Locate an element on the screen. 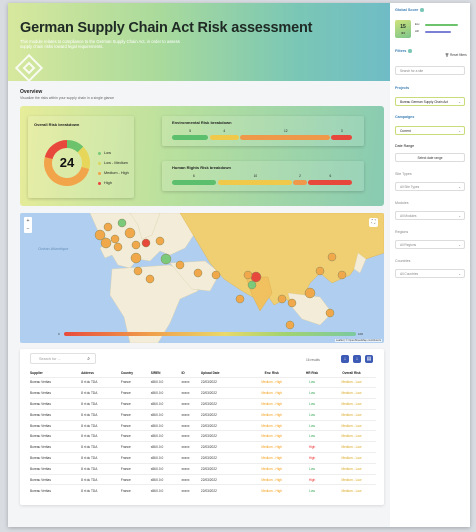  export-icon: ▤ is located at coordinates (369, 359).